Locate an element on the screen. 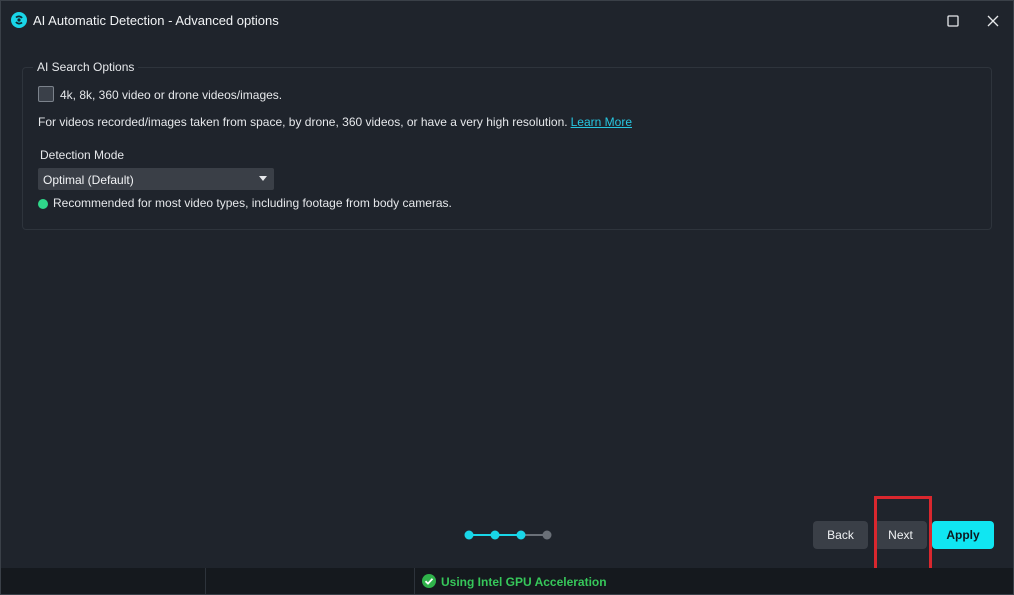 This screenshot has width=1014, height=595. close-button is located at coordinates (993, 21).